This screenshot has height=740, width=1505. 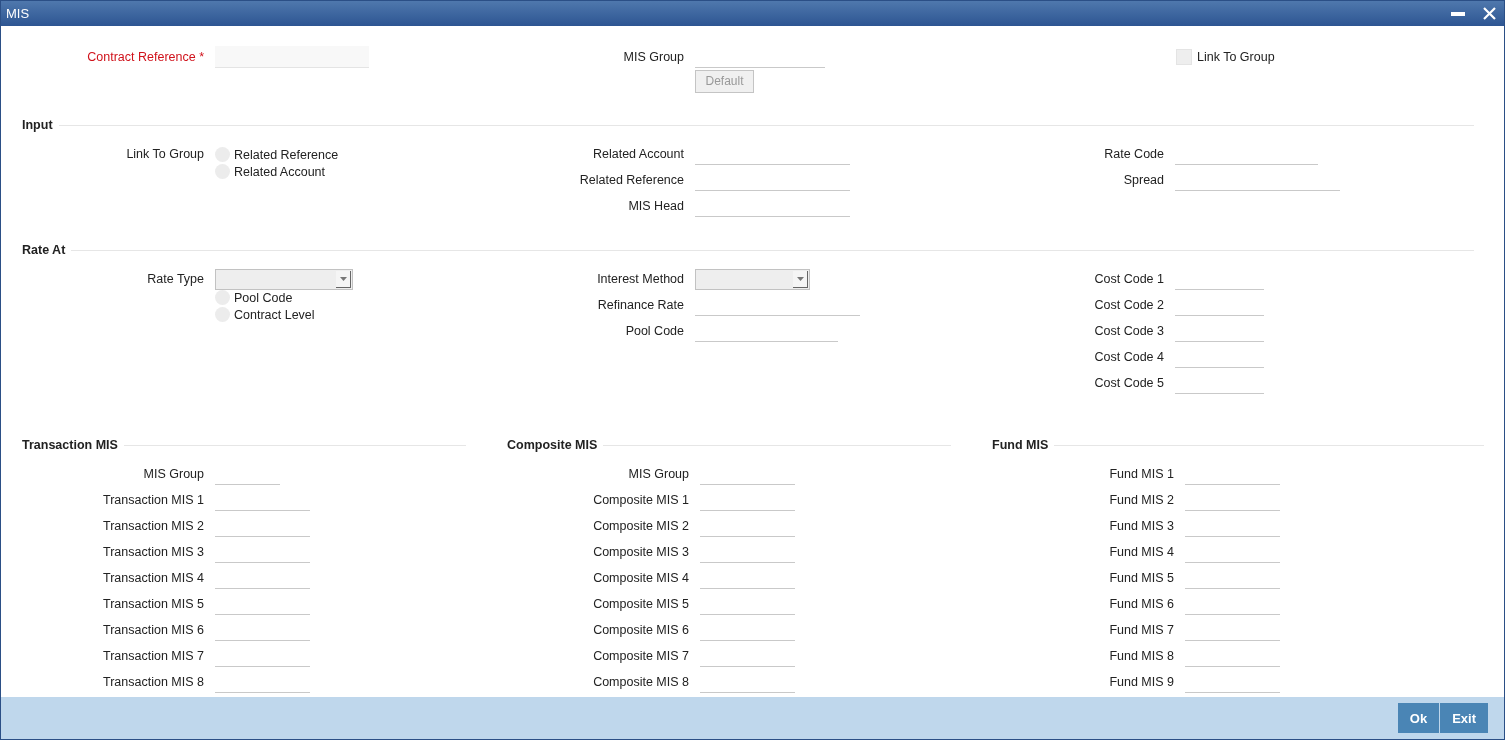 What do you see at coordinates (654, 331) in the screenshot?
I see `field-label: Pool Code` at bounding box center [654, 331].